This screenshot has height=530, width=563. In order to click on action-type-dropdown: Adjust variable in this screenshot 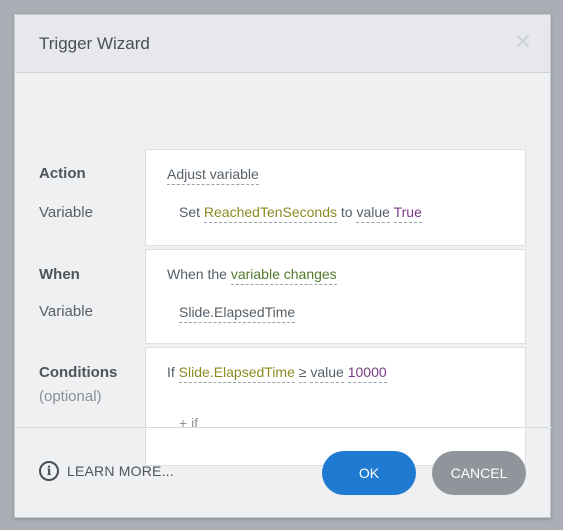, I will do `click(213, 175)`.